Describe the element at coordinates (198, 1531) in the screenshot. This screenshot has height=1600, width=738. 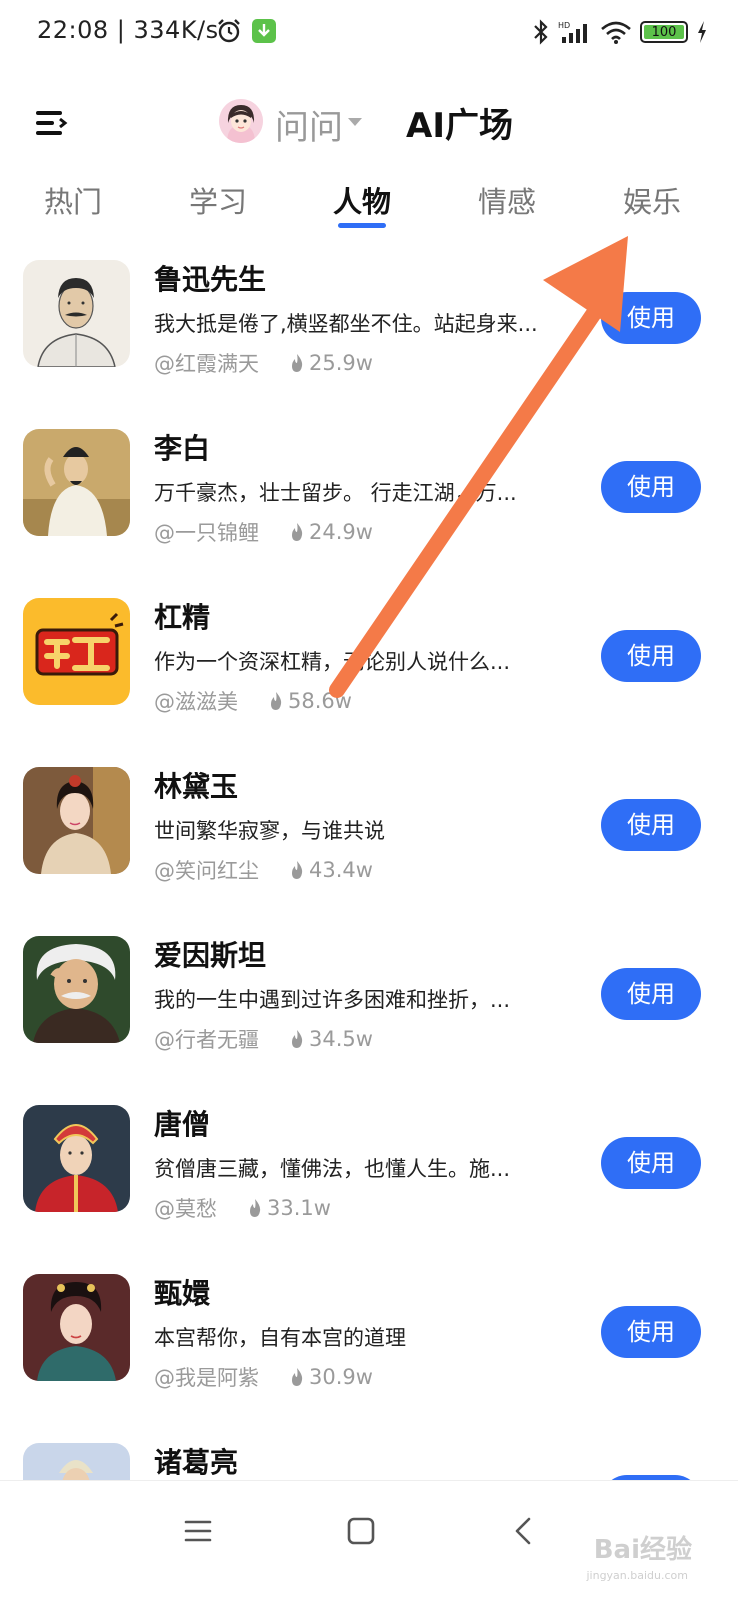
I see `nav-menu-icon` at that location.